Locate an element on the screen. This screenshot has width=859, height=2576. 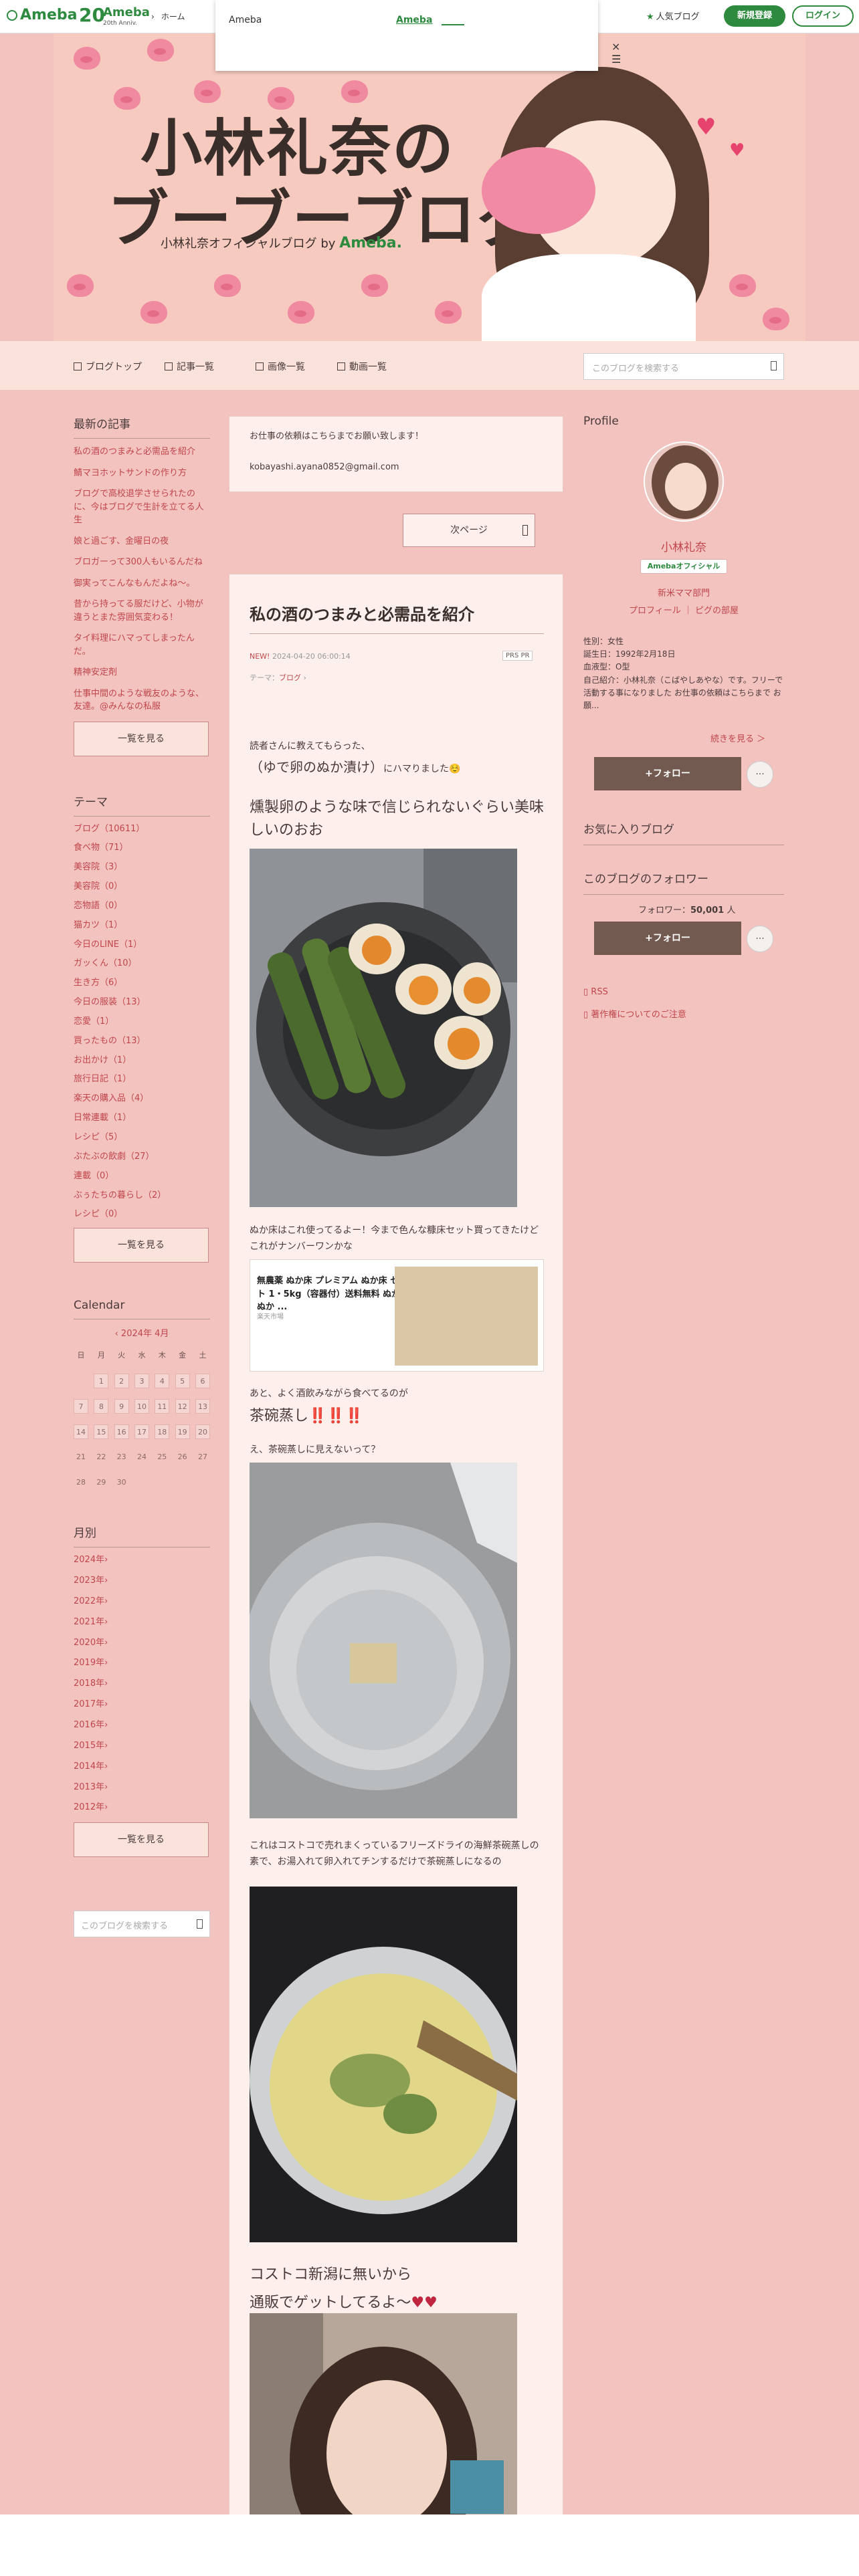
theme-more-button: 一覧を見る is located at coordinates (141, 1245).